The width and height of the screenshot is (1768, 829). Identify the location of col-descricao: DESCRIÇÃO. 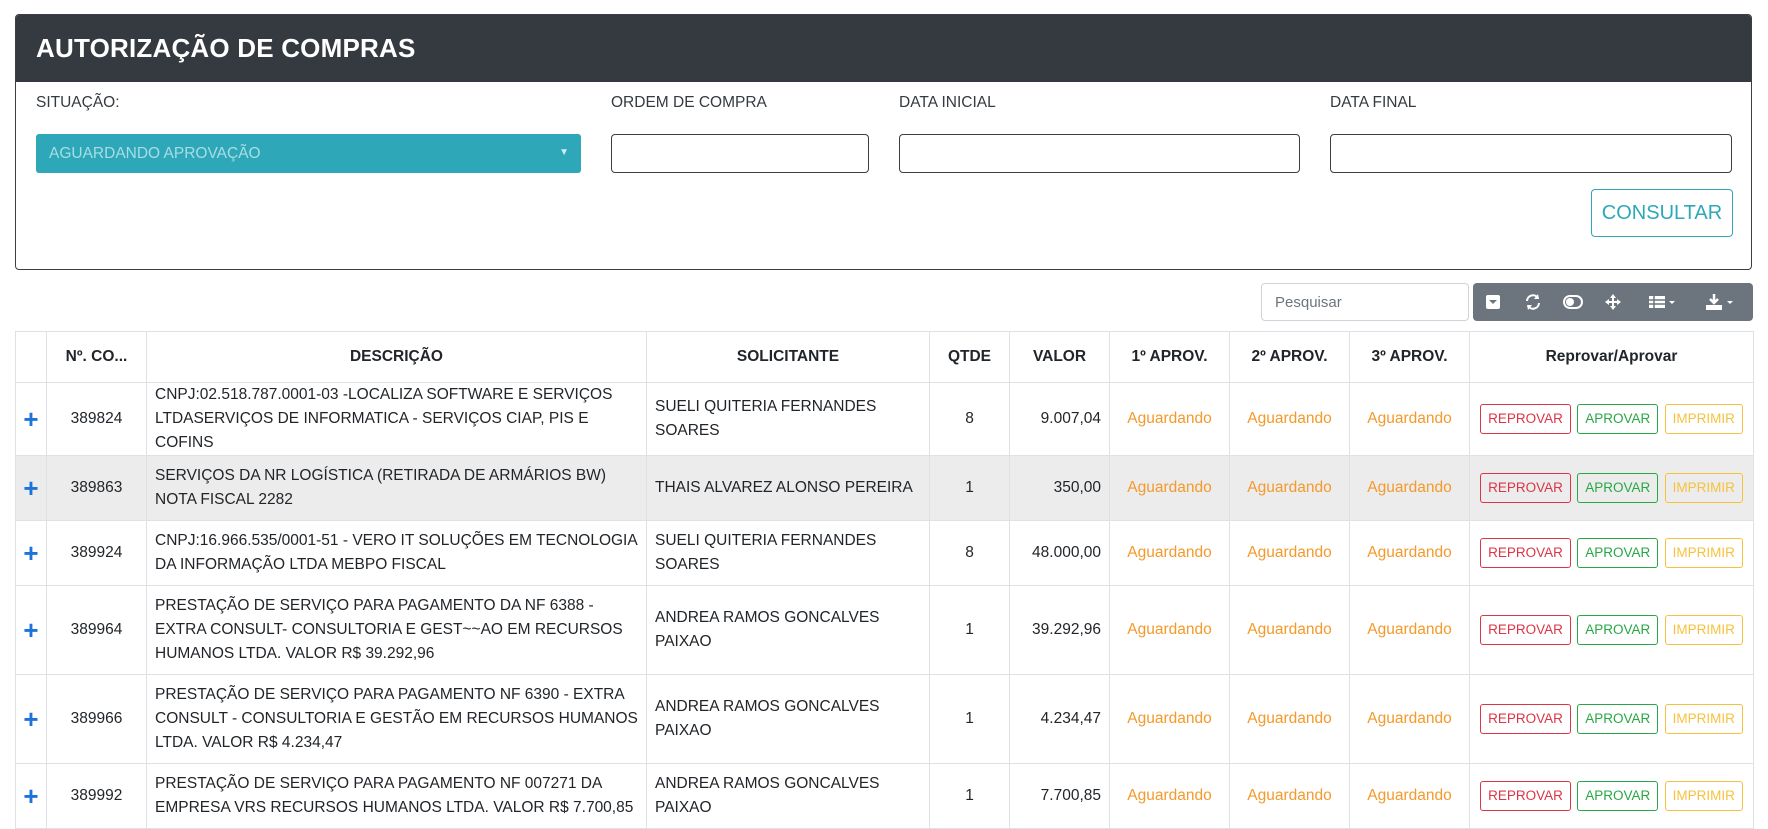
(396, 357).